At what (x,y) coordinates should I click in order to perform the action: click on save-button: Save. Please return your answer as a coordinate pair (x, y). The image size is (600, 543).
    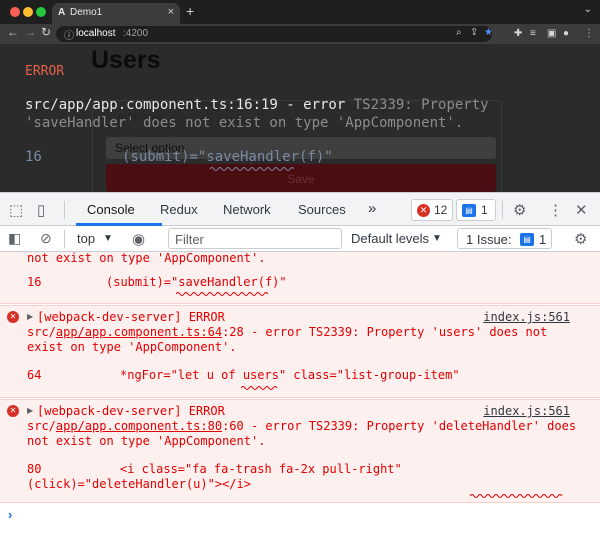
    Looking at the image, I should click on (301, 178).